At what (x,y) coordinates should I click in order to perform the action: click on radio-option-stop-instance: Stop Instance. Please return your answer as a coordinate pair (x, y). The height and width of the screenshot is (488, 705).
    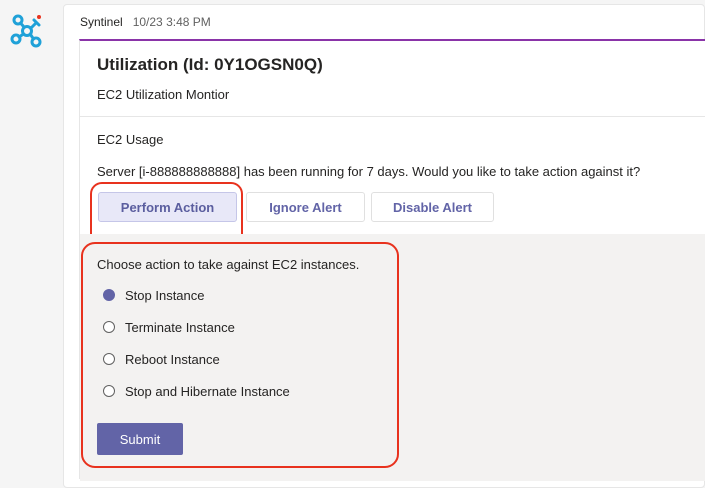
    Looking at the image, I should click on (154, 295).